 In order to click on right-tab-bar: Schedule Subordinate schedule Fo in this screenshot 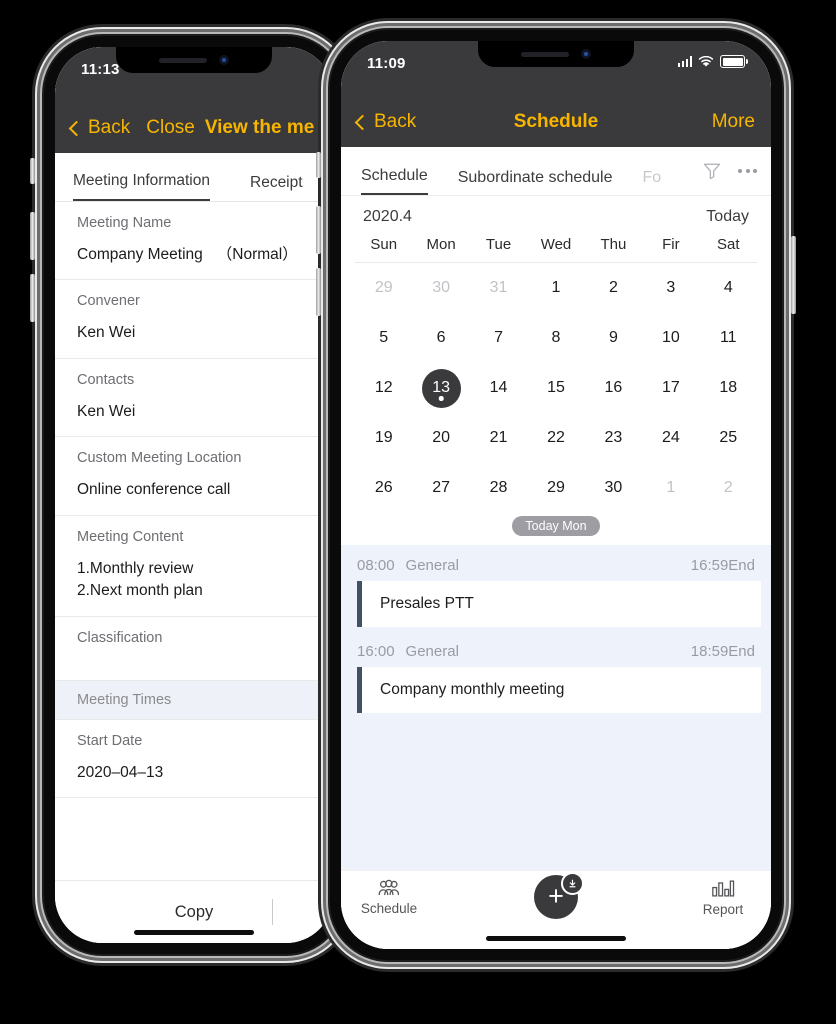, I will do `click(556, 171)`.